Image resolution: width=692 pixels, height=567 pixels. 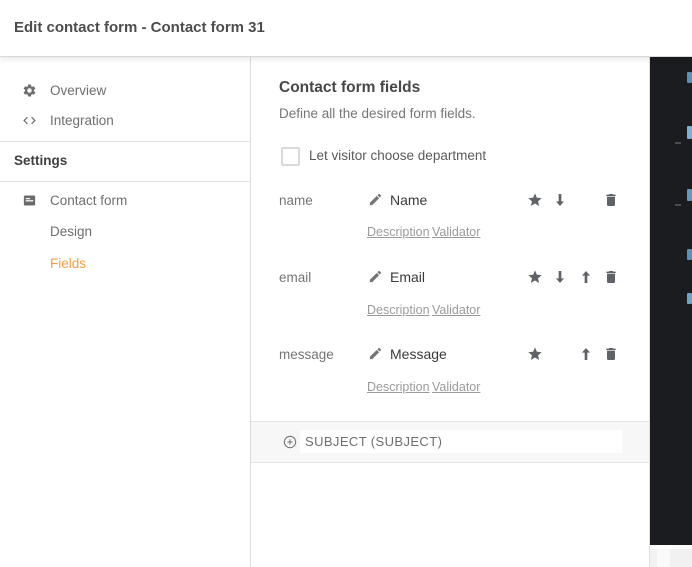 I want to click on field-key: message, so click(x=306, y=354).